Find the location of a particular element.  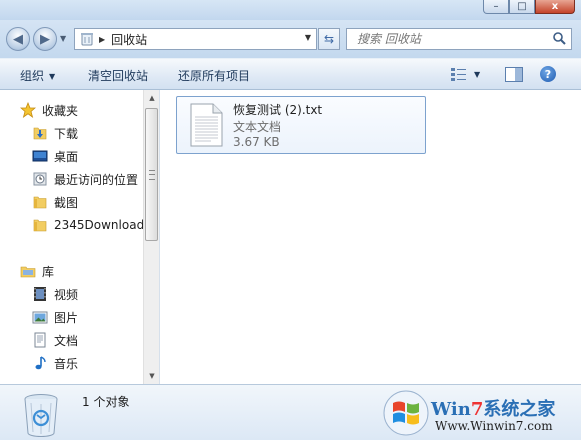

file-tile: 恢复测试 (2).txt 文本文档 3.67 KB is located at coordinates (301, 125).